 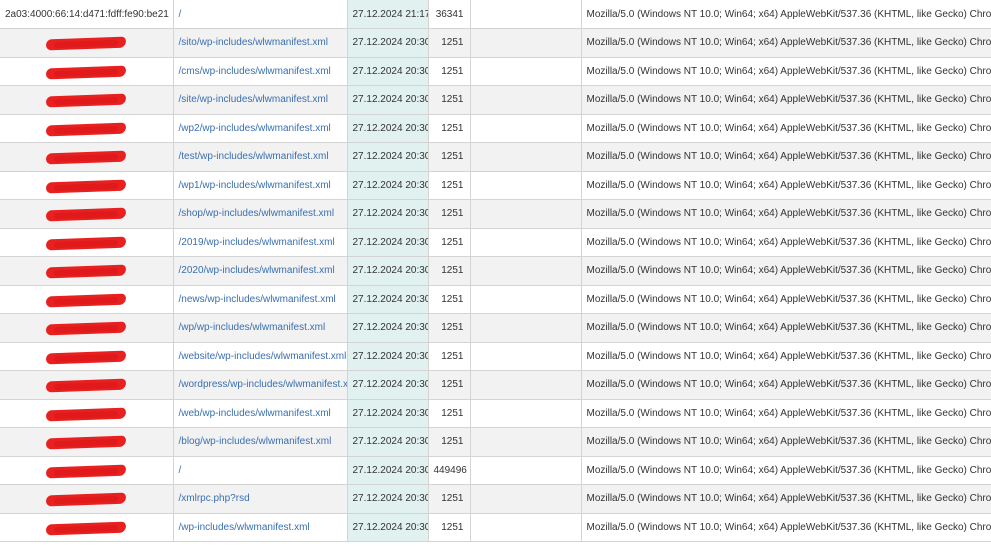 I want to click on ip-cell: 2a03:4000:66:14:d471:fdff:fe90:be21, so click(x=87, y=14).